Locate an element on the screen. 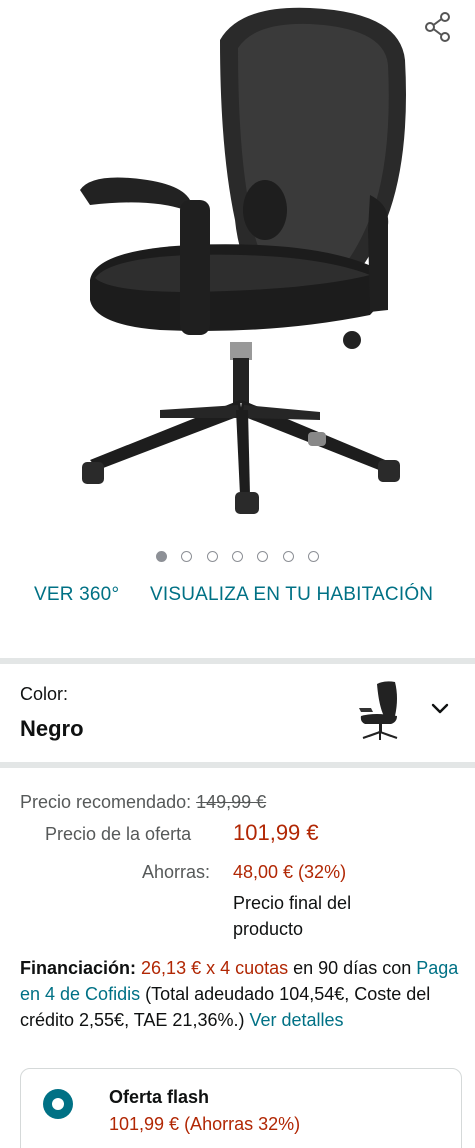  flash-offer-option: Oferta flash 101,99 € (Ahorras 32%) is located at coordinates (241, 1108).